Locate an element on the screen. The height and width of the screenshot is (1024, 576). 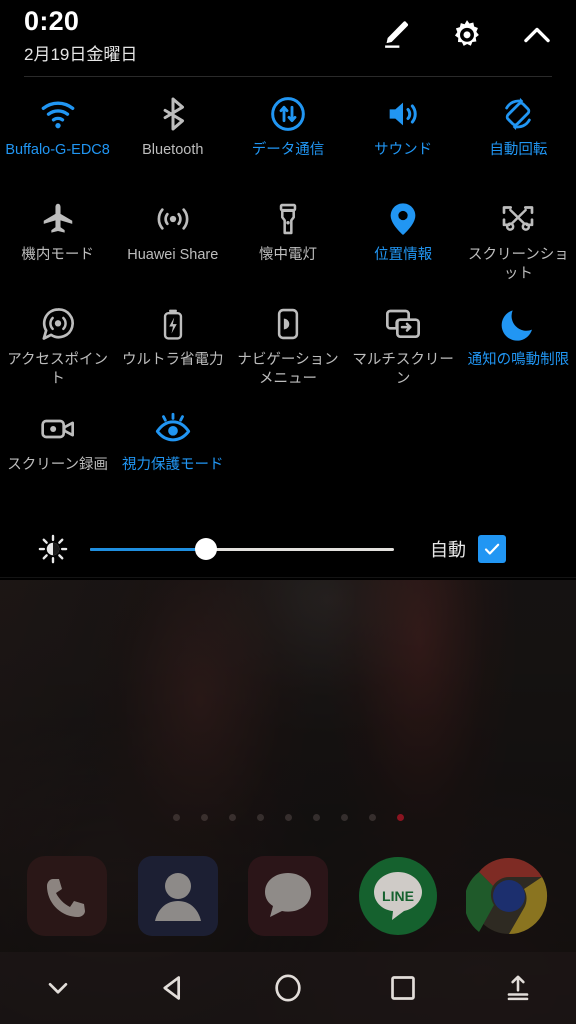
page-dot-active is located at coordinates (400, 817).